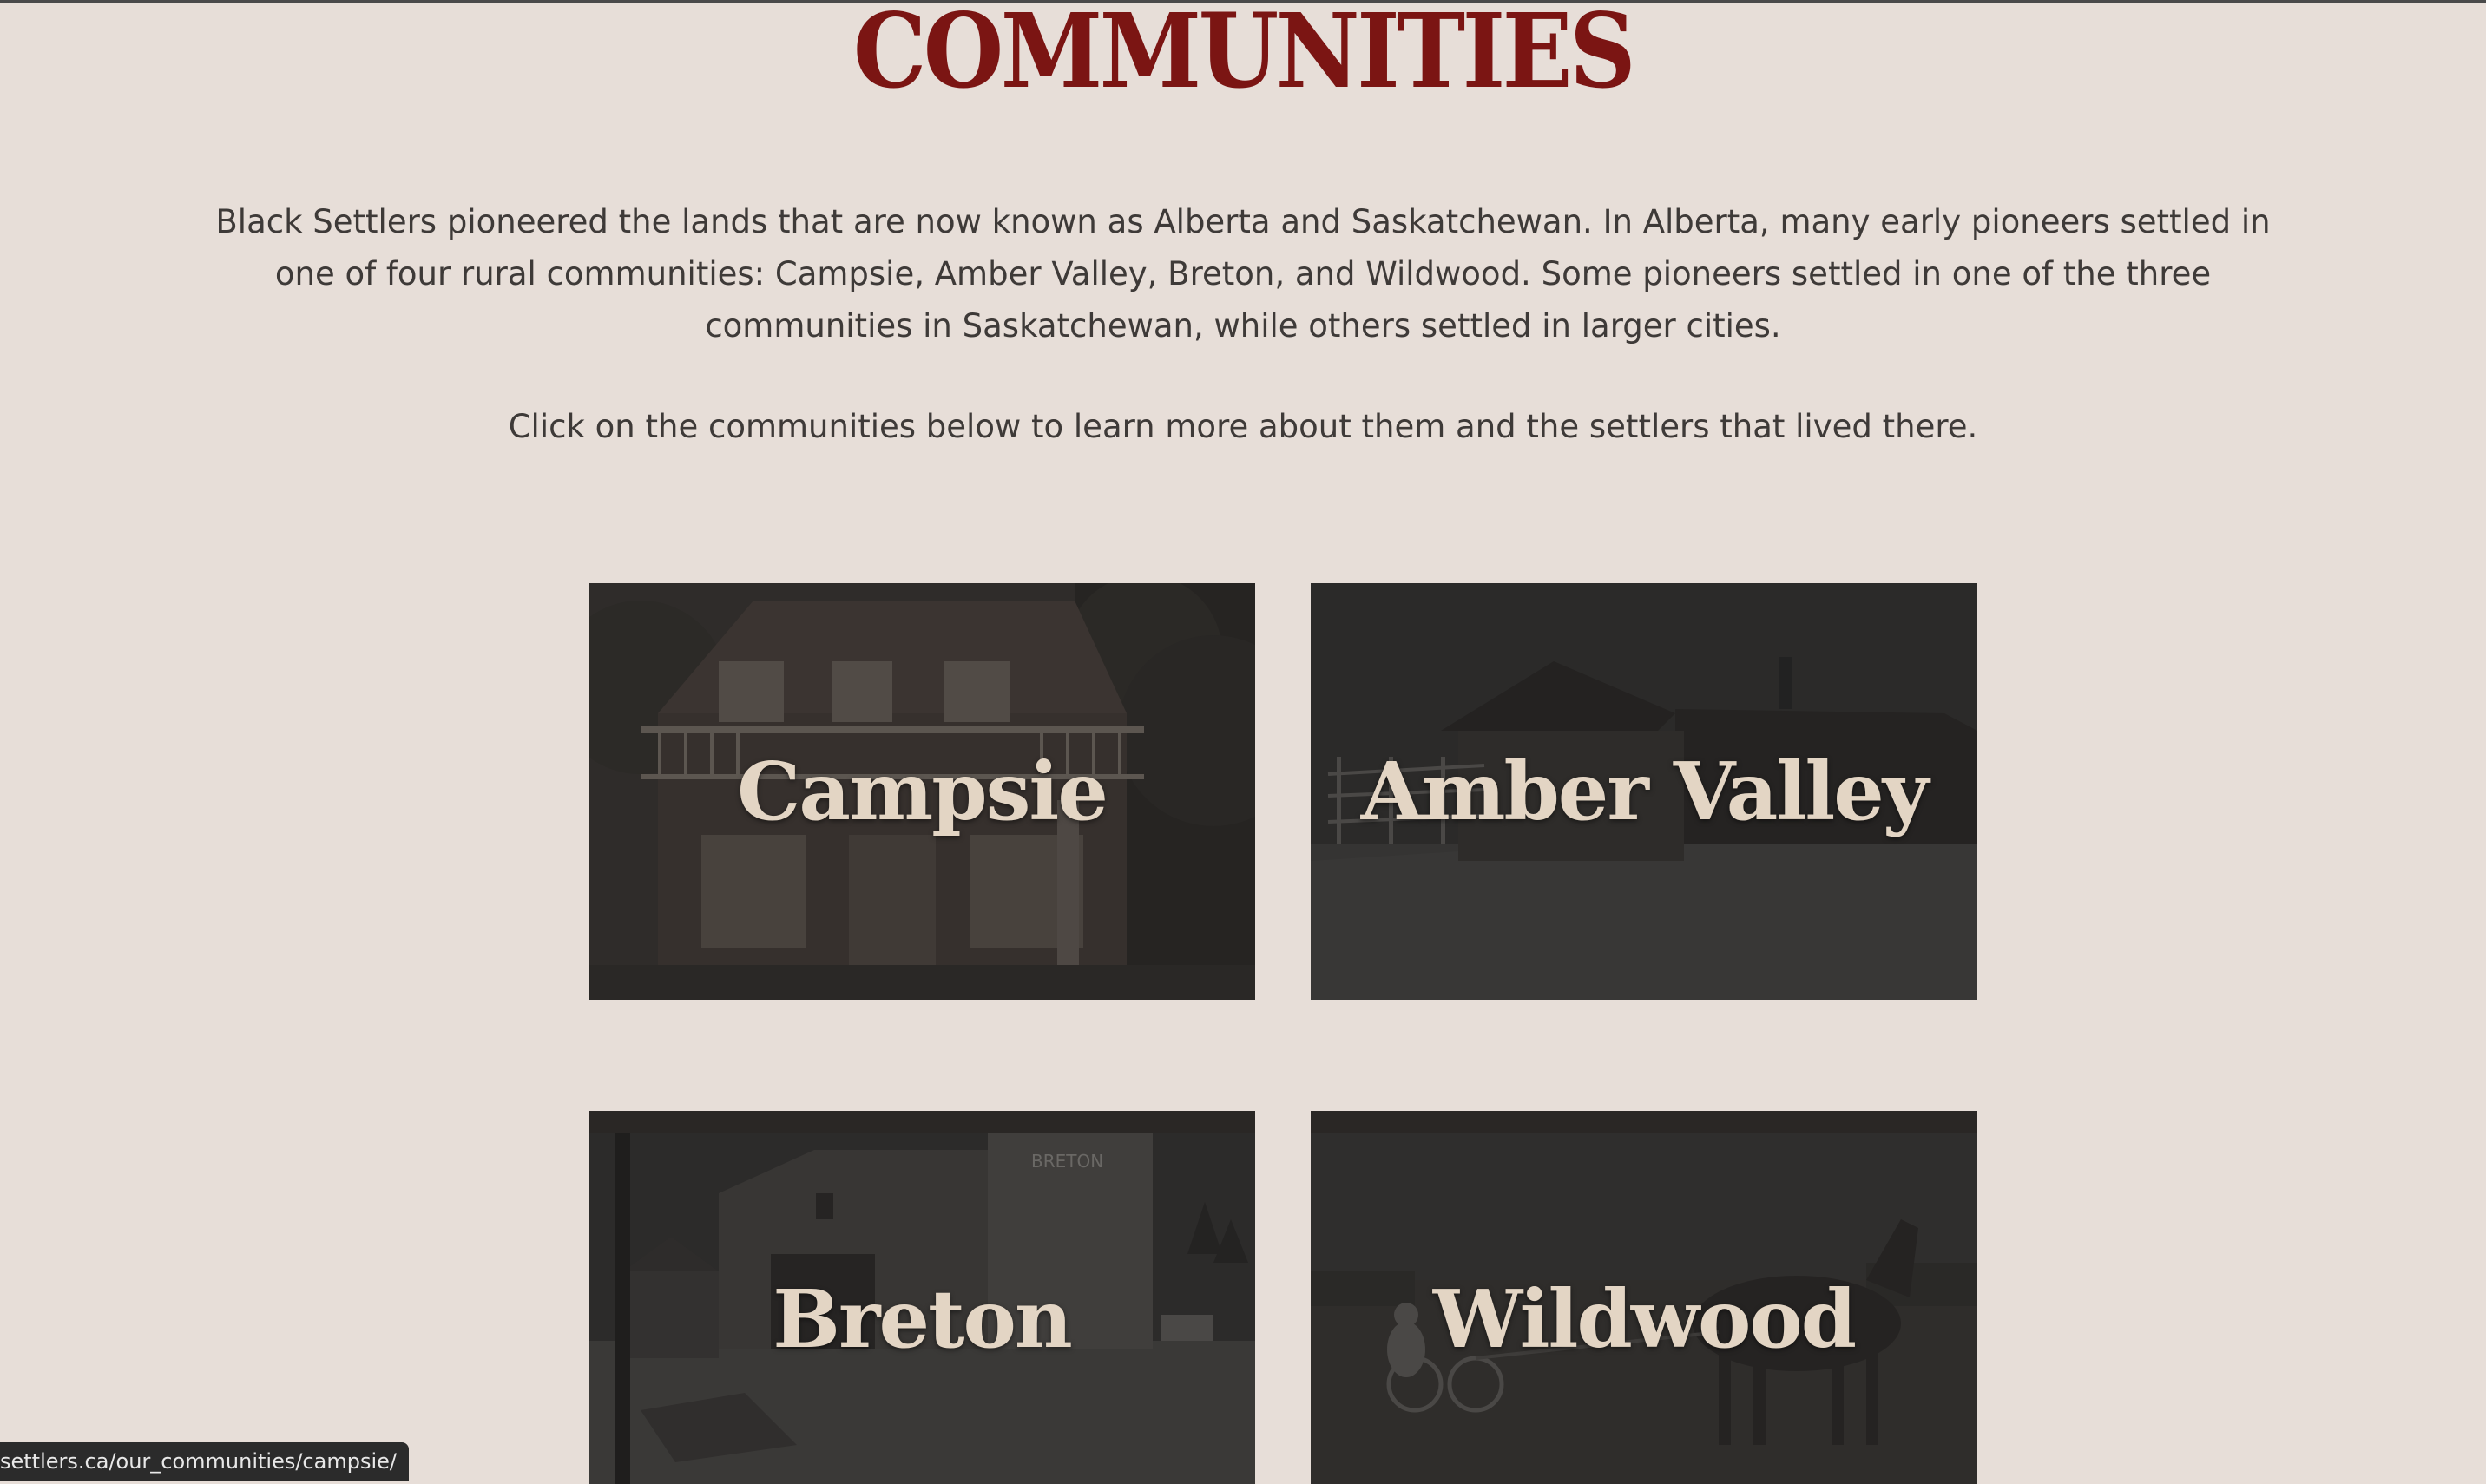 The width and height of the screenshot is (2486, 1484). Describe the element at coordinates (923, 1319) in the screenshot. I see `community-card-label: Breton` at that location.